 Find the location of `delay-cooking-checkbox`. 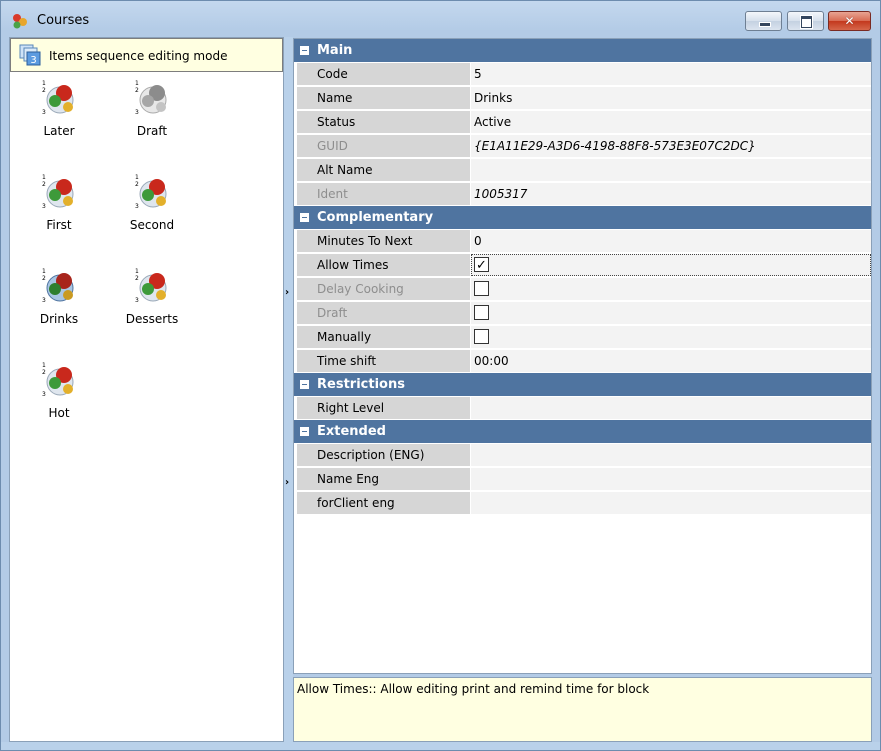

delay-cooking-checkbox is located at coordinates (481, 288).